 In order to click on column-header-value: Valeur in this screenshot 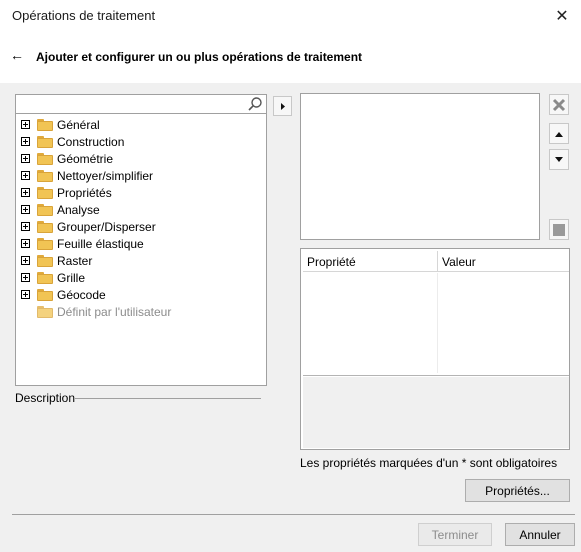, I will do `click(459, 262)`.